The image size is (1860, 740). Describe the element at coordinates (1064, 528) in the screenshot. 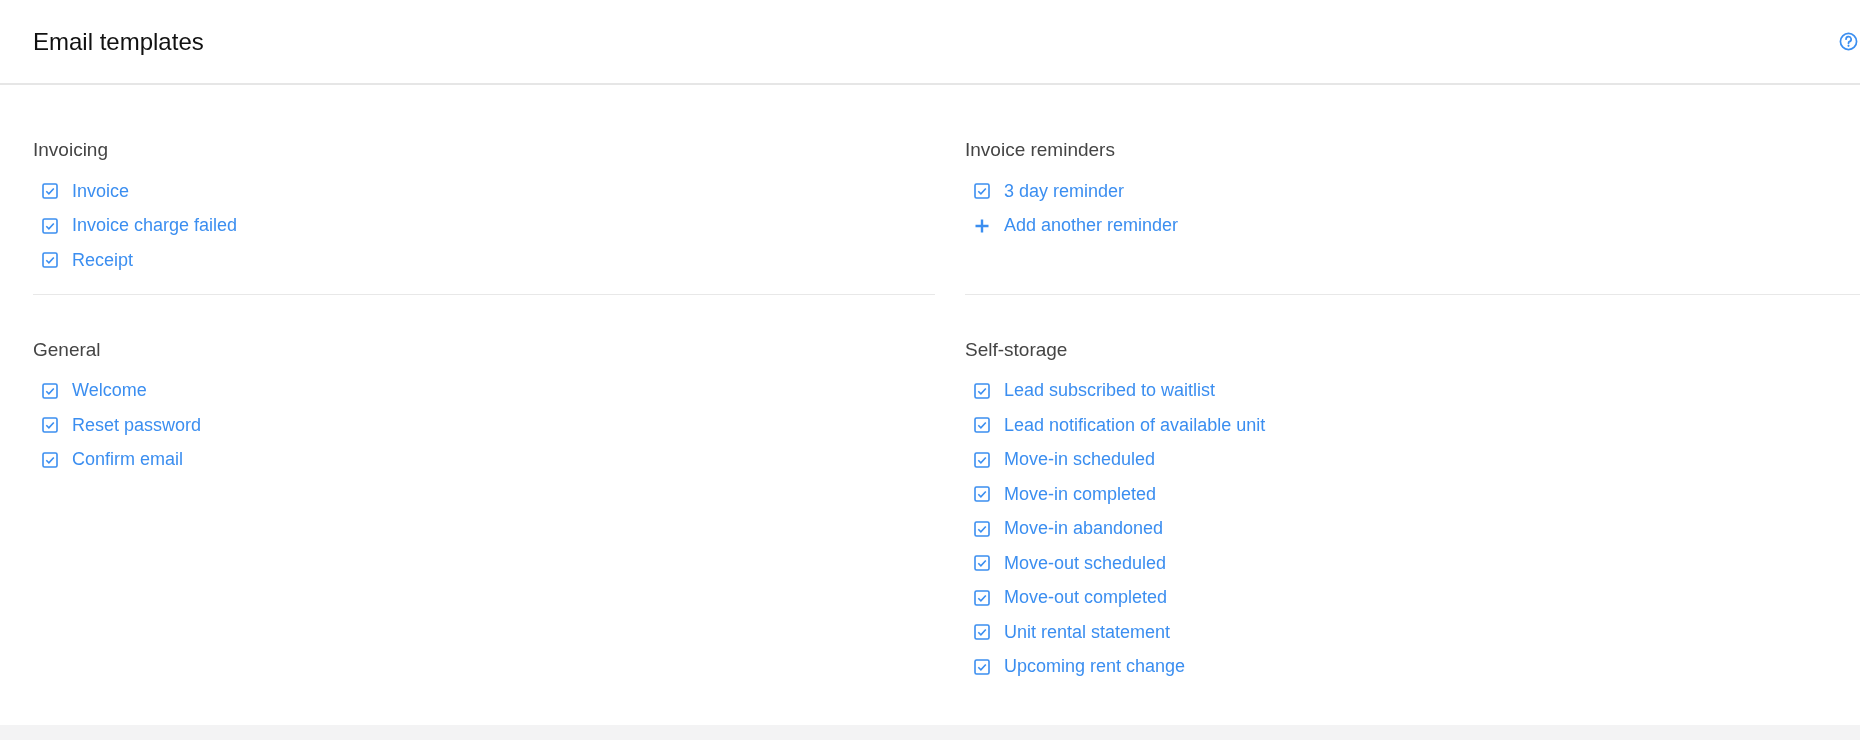

I see `template-link: Move-in abandoned` at that location.